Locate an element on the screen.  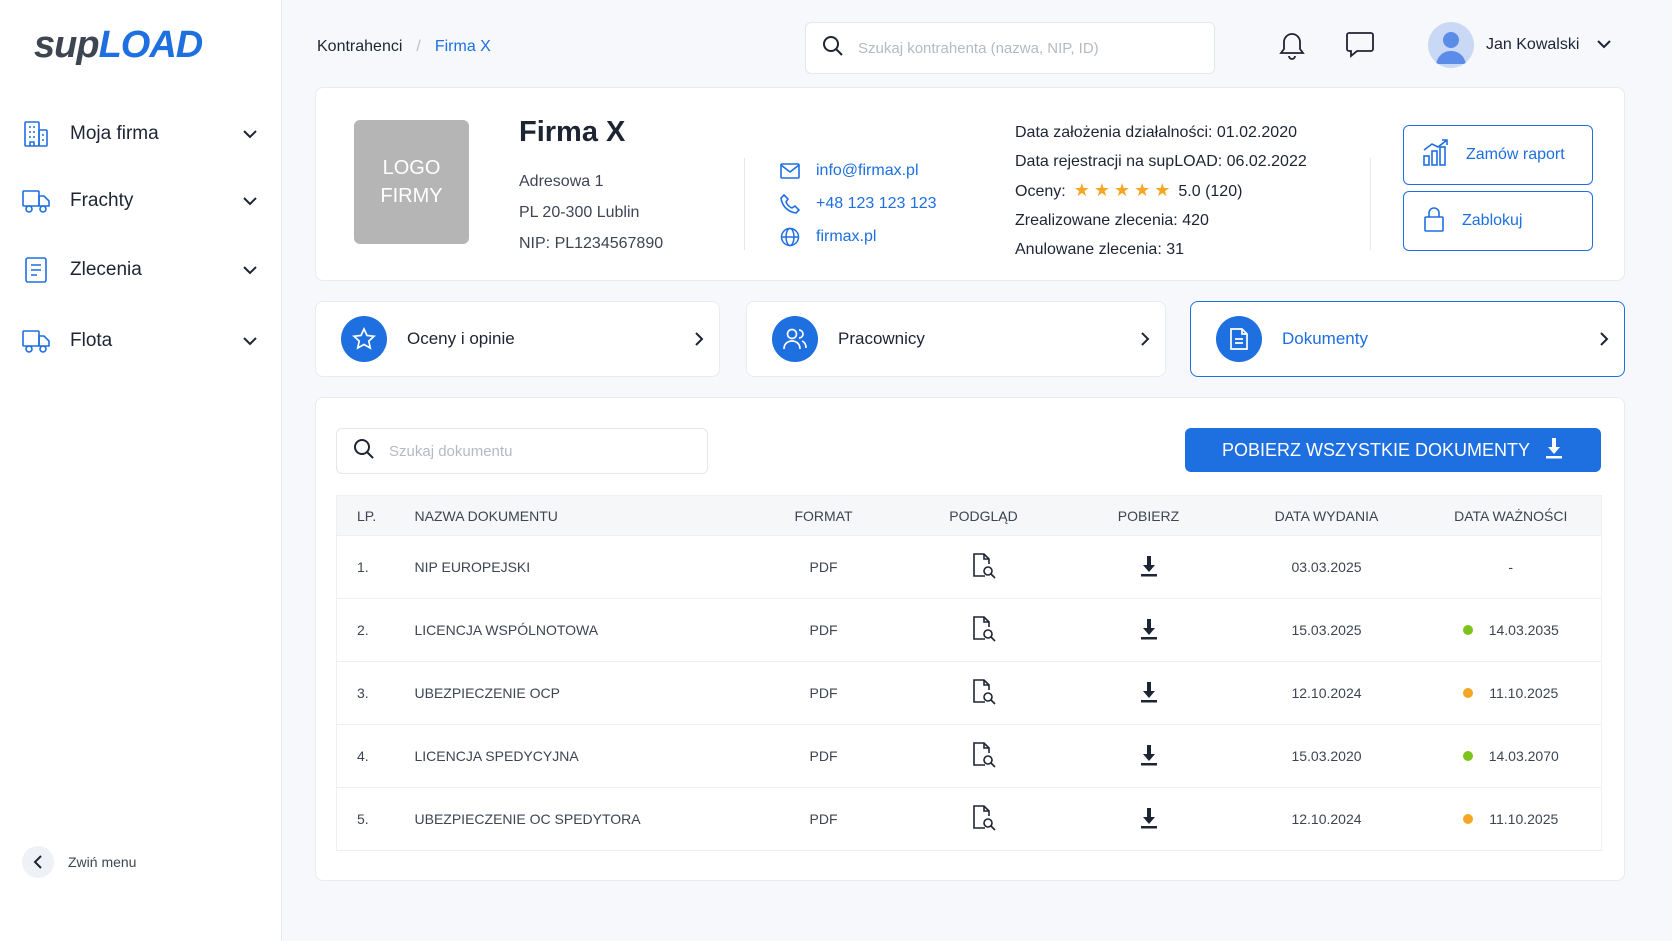
column-header: LP. is located at coordinates (367, 515).